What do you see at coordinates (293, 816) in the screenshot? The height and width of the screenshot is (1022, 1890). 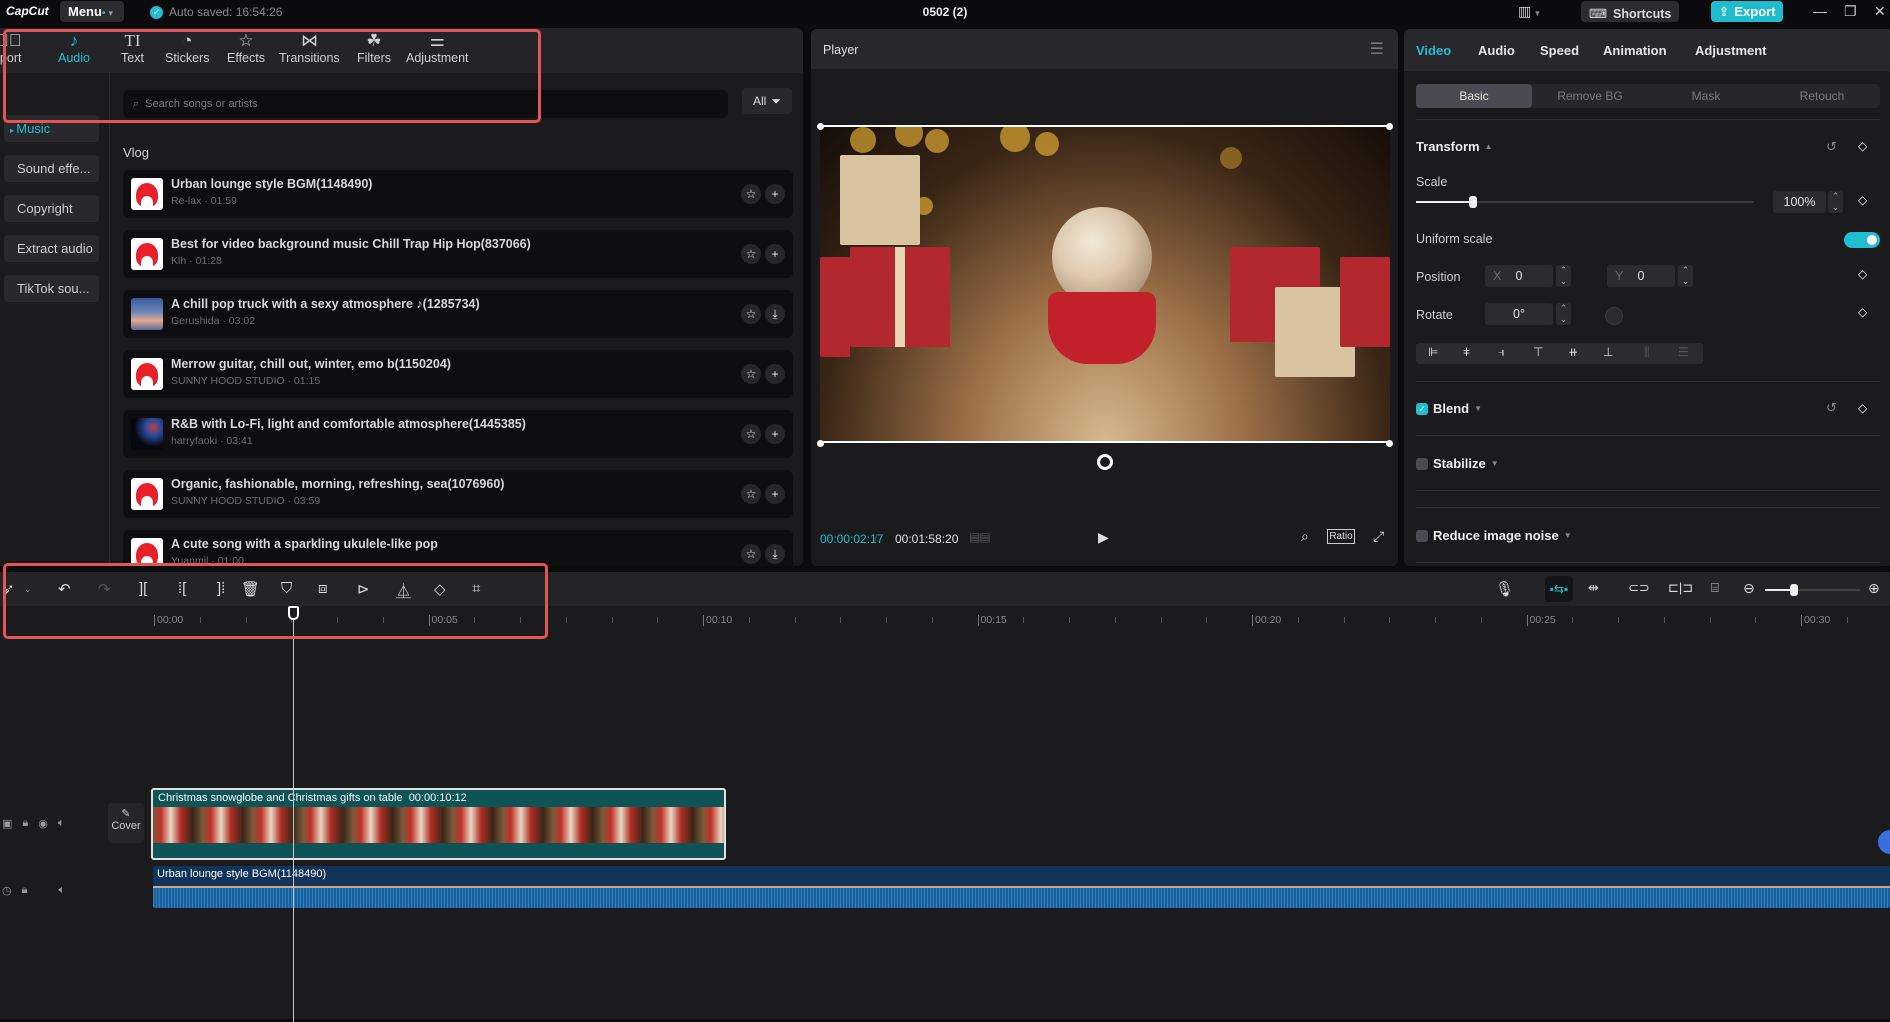 I see `playhead-line` at bounding box center [293, 816].